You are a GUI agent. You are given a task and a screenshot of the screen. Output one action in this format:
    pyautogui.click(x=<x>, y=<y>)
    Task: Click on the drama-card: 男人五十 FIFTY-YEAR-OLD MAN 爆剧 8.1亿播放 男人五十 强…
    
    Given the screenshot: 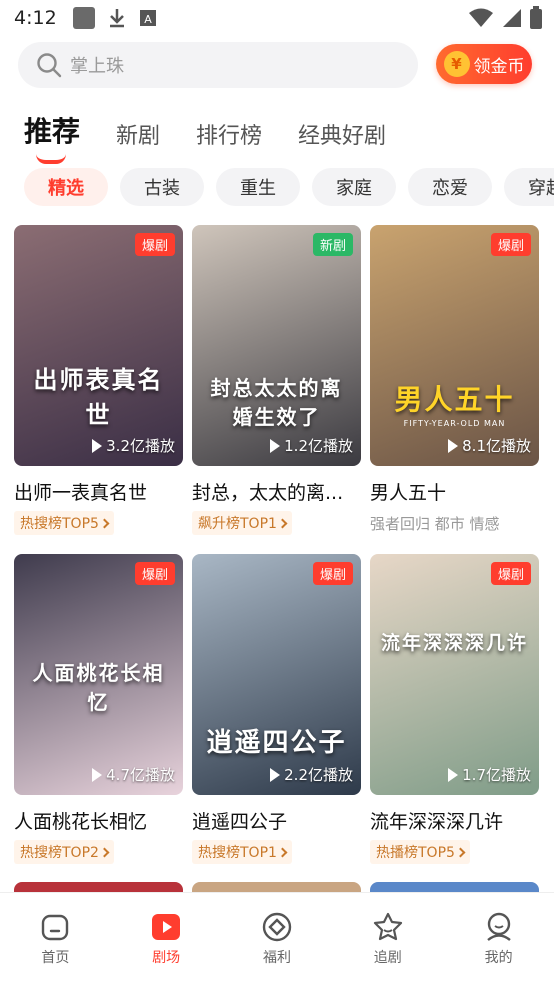 What is the action you would take?
    pyautogui.click(x=454, y=379)
    